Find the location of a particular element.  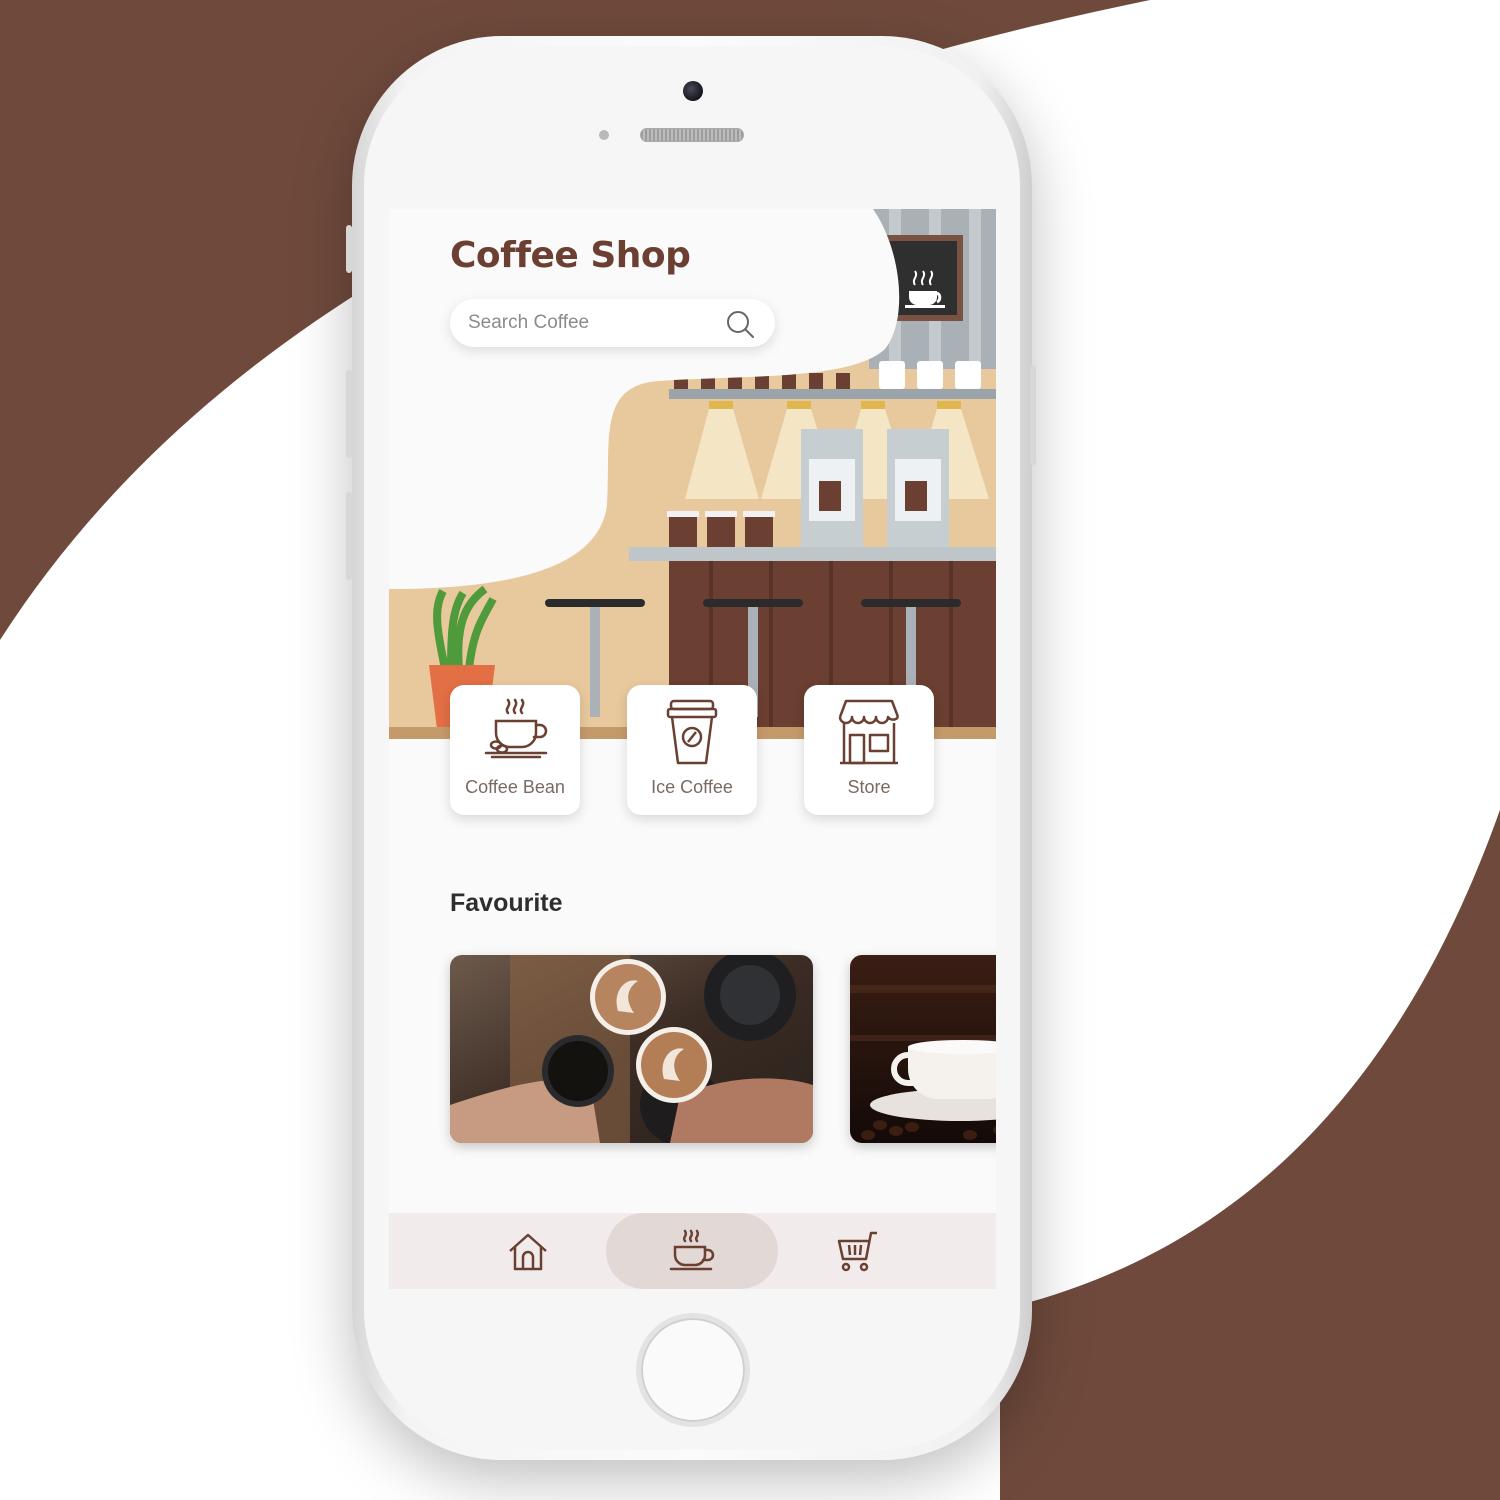

latte-toast-photo is located at coordinates (631, 1049).